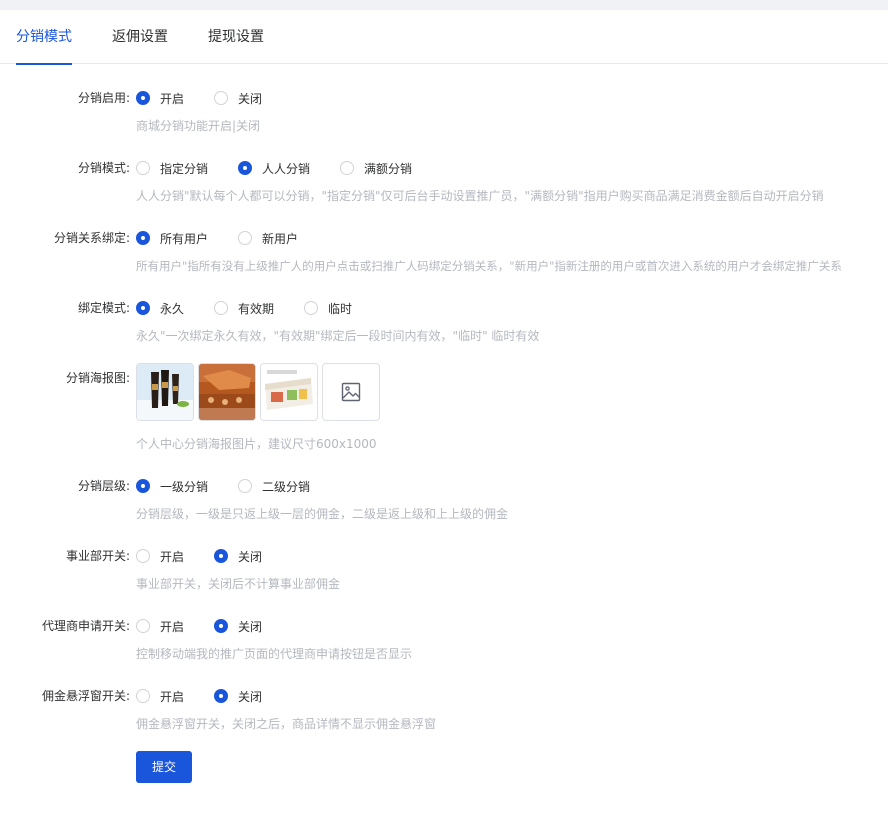 Image resolution: width=888 pixels, height=819 pixels. Describe the element at coordinates (238, 584) in the screenshot. I see `field-hint: 事业部开关，关闭后不计算事业部佣金` at that location.